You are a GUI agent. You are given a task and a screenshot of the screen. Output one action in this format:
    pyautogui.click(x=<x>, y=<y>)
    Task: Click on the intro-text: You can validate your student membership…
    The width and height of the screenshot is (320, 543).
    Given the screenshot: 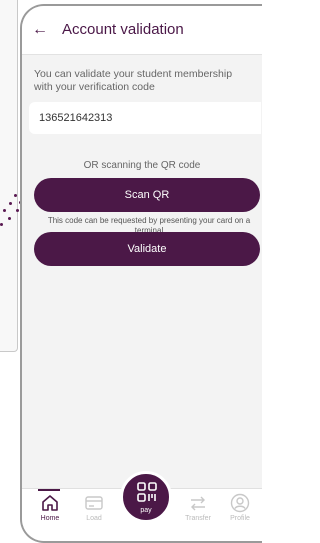 What is the action you would take?
    pyautogui.click(x=133, y=80)
    